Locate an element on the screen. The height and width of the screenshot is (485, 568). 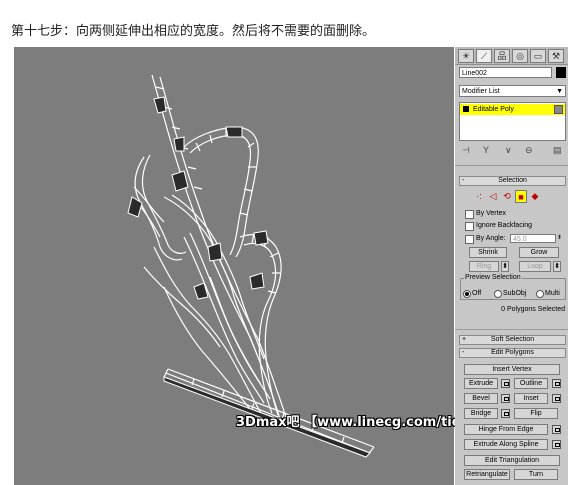
remove-modifier-icon: ⊖ is located at coordinates (529, 150).